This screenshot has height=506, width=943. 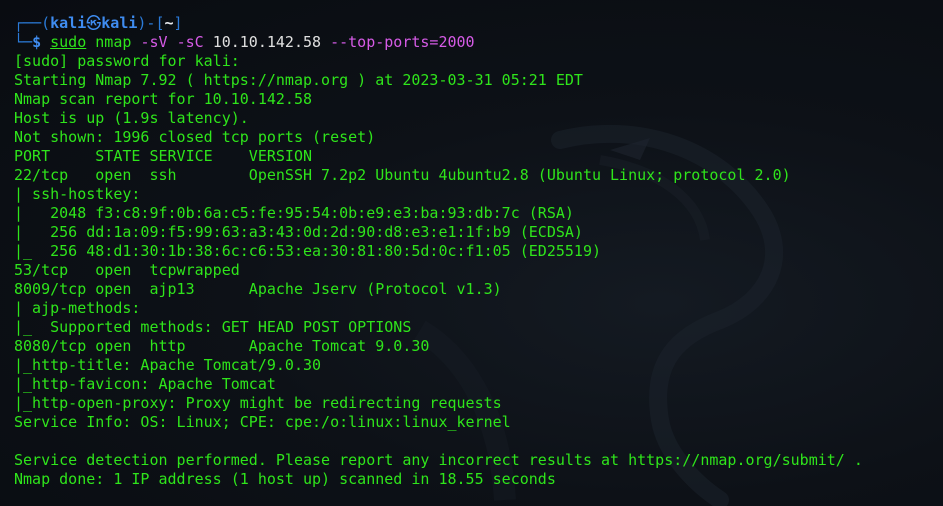 What do you see at coordinates (113, 42) in the screenshot?
I see `command-binary: nmap` at bounding box center [113, 42].